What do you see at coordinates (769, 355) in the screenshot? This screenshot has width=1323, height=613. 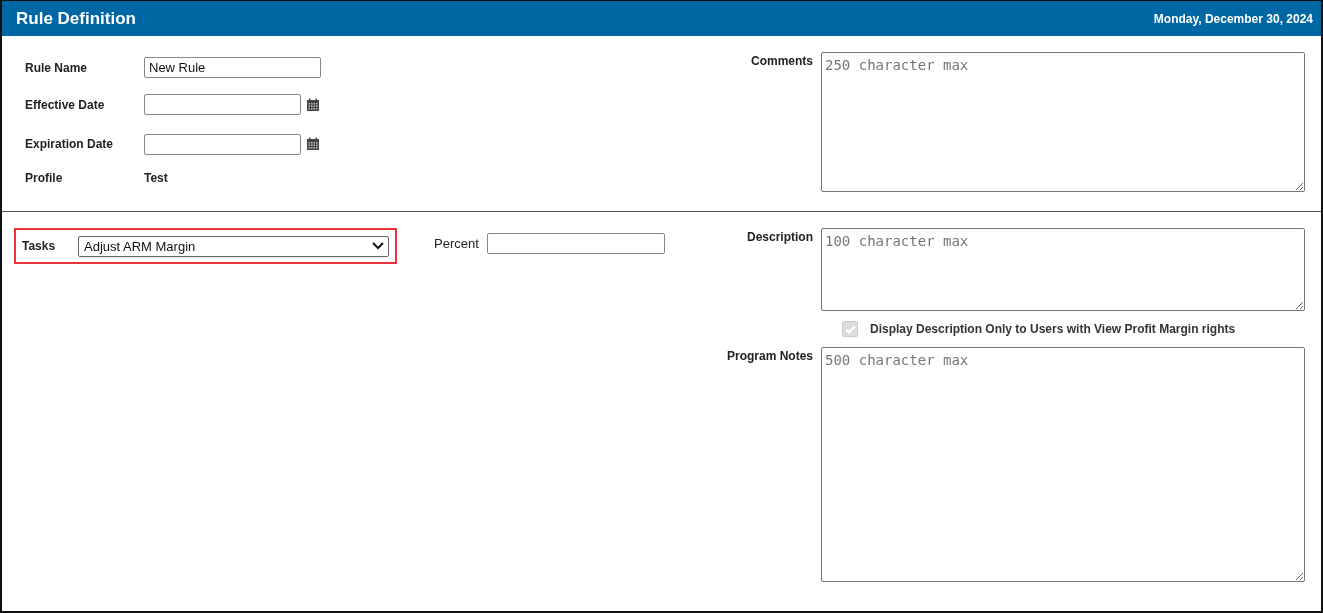 I see `field-label: Program Notes` at bounding box center [769, 355].